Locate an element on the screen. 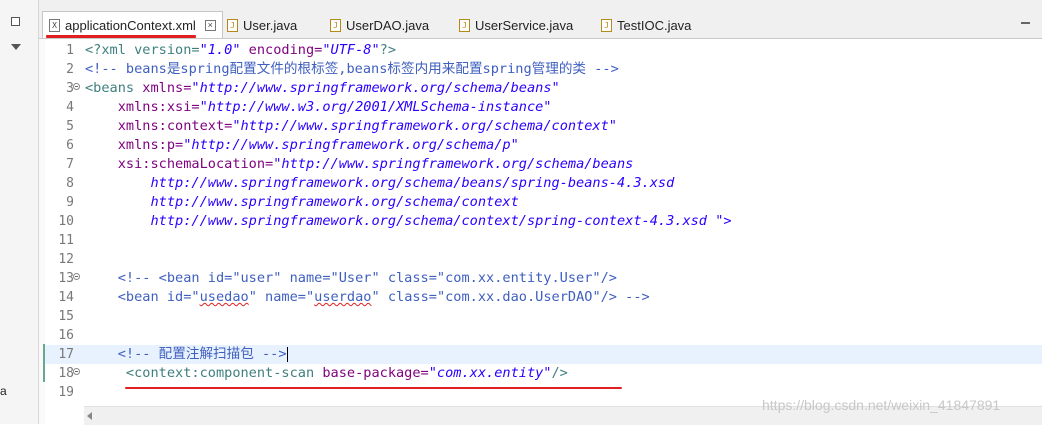 This screenshot has height=425, width=1042. line-number: 5 is located at coordinates (70, 126).